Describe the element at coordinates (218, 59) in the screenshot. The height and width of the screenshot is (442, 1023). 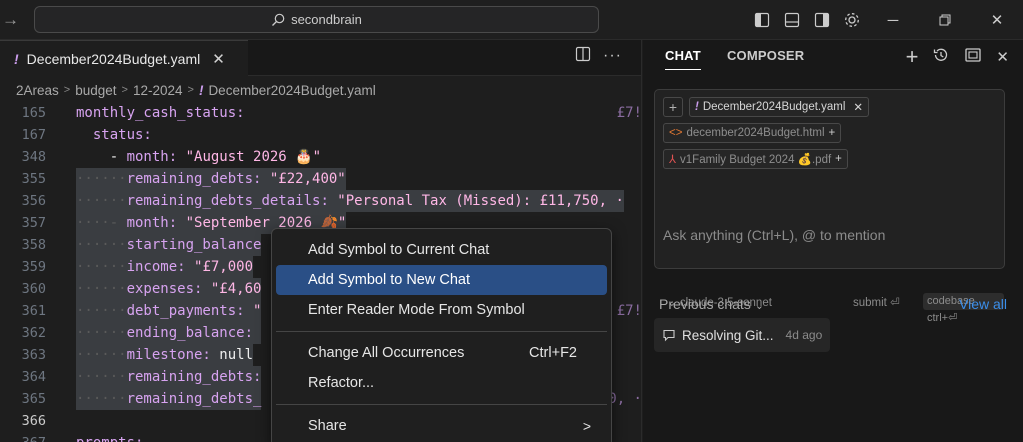
I see `close-tab-icon: ✕` at that location.